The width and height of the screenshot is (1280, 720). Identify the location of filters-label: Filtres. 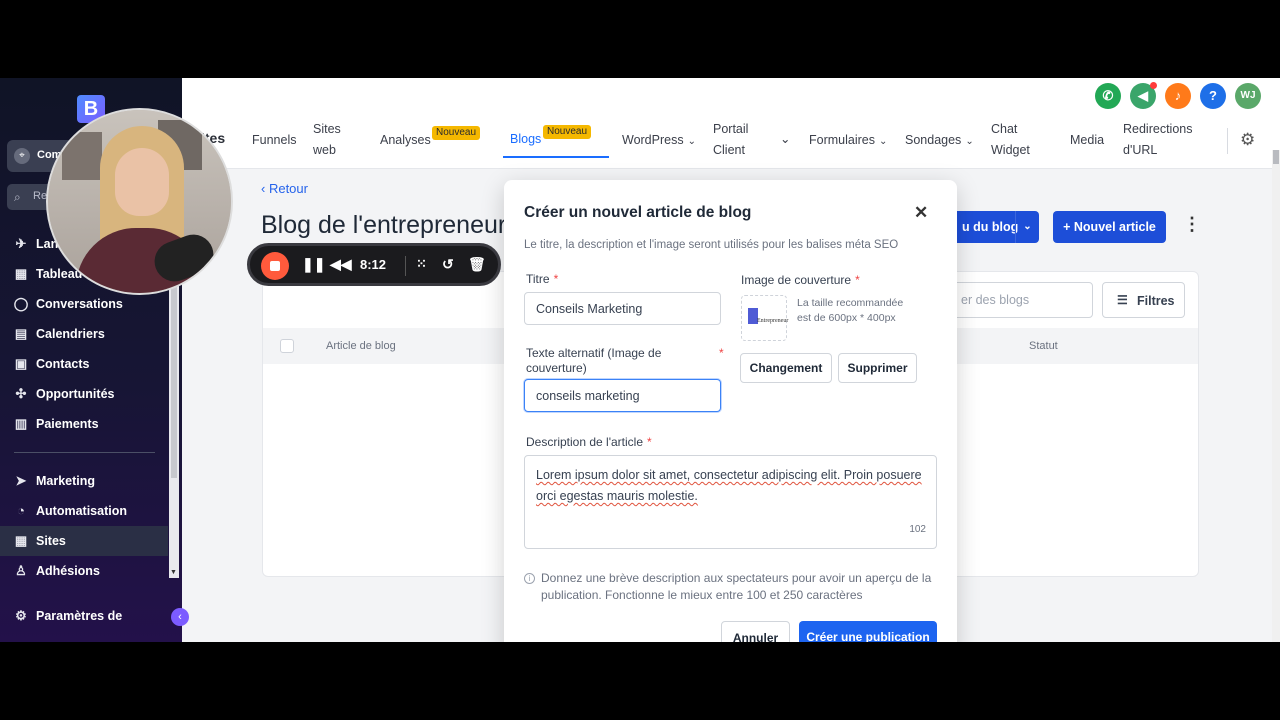
(1156, 301).